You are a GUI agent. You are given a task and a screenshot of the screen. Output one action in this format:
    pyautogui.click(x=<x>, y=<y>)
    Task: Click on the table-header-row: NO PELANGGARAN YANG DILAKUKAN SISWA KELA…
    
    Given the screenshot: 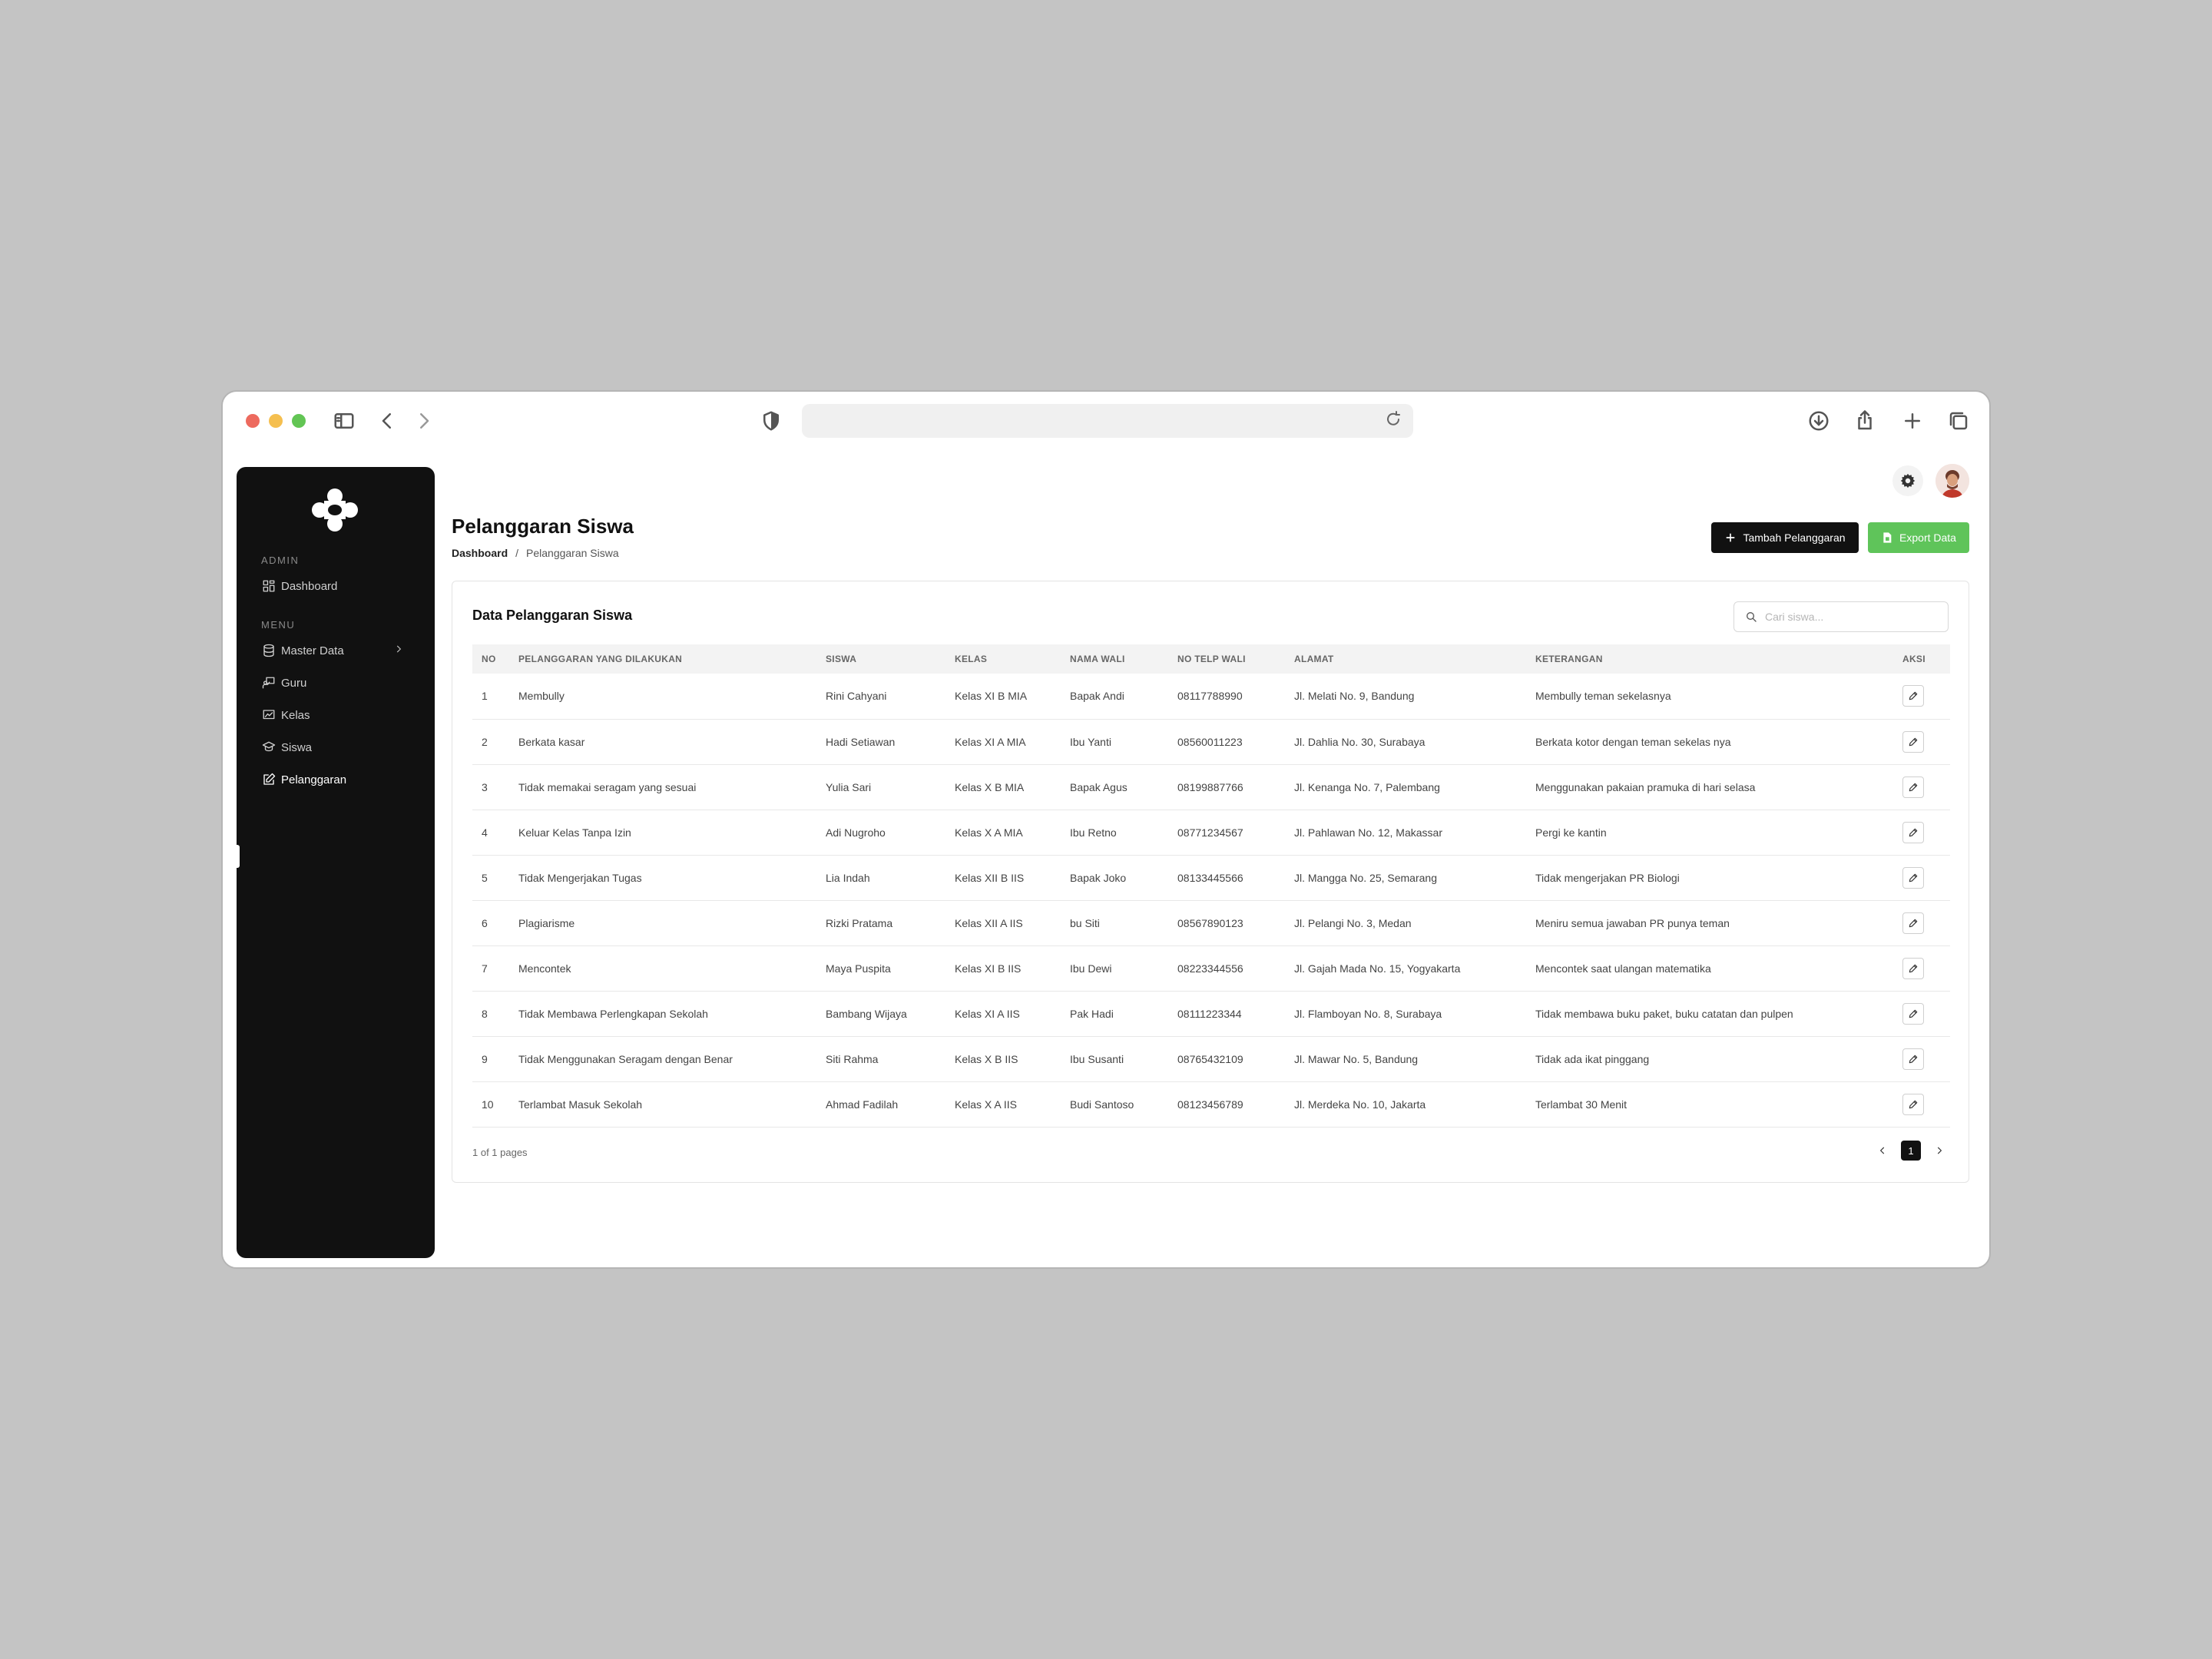 What is the action you would take?
    pyautogui.click(x=1211, y=659)
    